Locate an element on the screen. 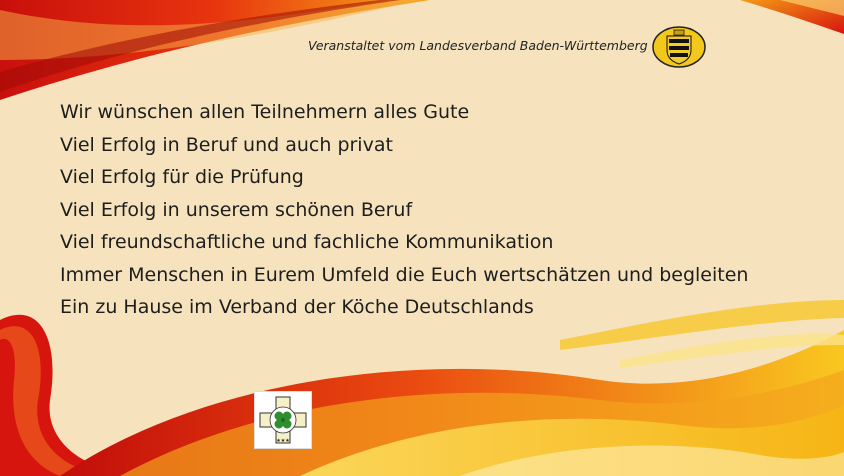 This screenshot has height=476, width=844. wish-line: Viel Erfolg in Beruf und auch privat is located at coordinates (226, 144).